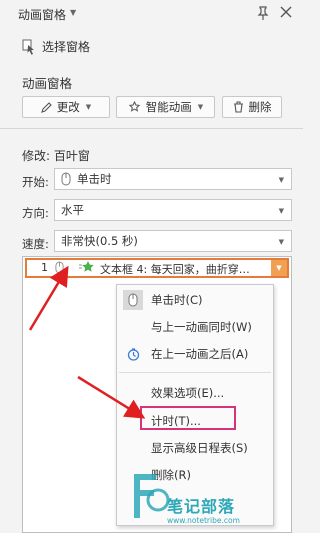 The width and height of the screenshot is (320, 533). I want to click on arrow-to-list-item, so click(48, 298).